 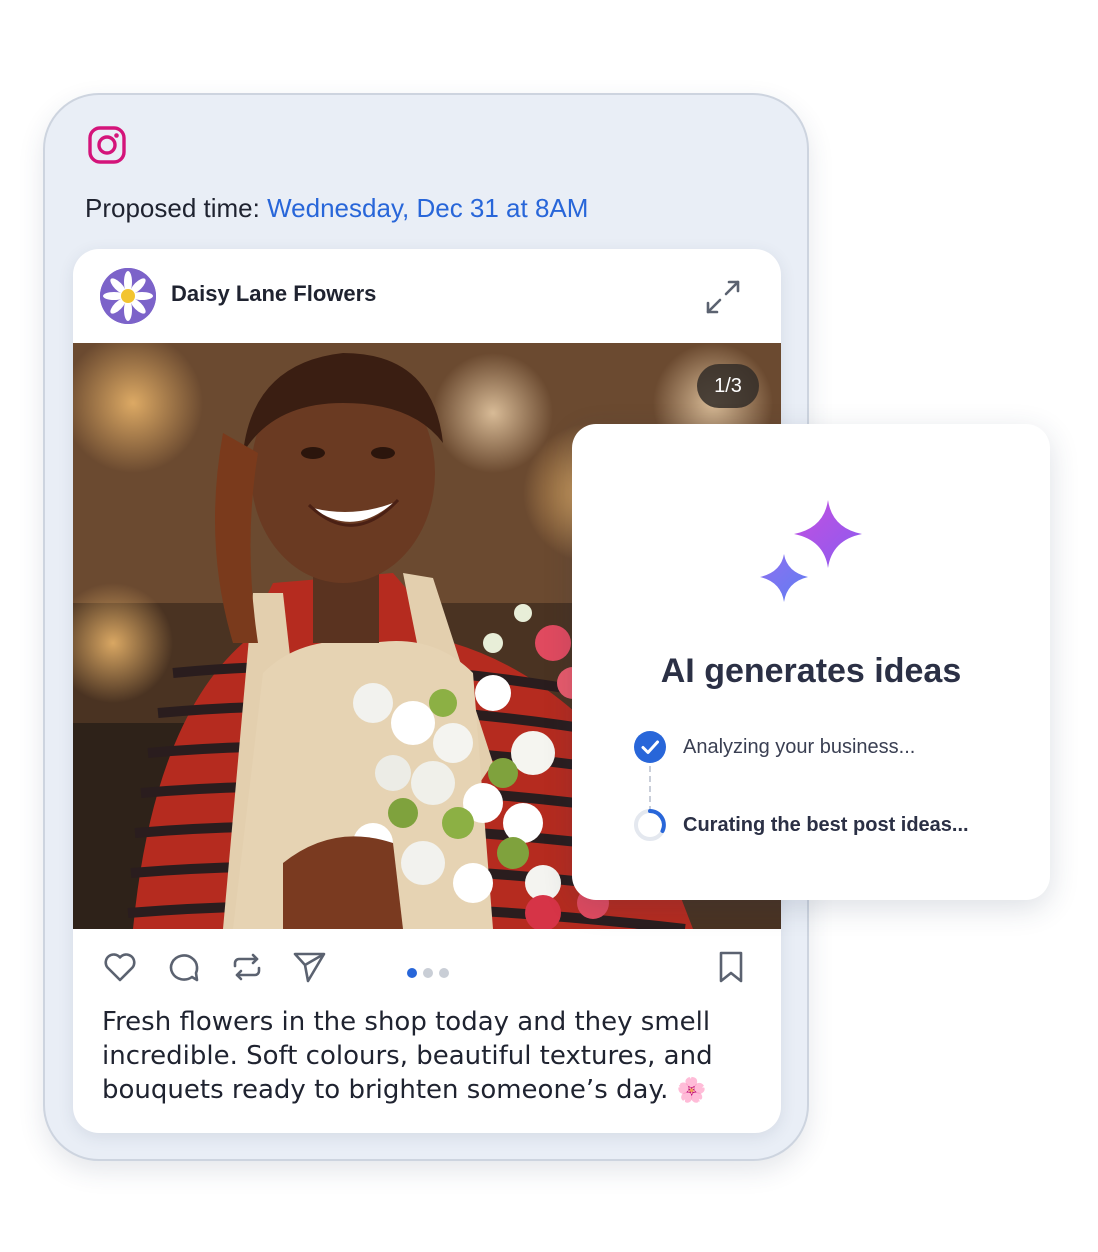 I want to click on loading-spinner-icon, so click(x=650, y=825).